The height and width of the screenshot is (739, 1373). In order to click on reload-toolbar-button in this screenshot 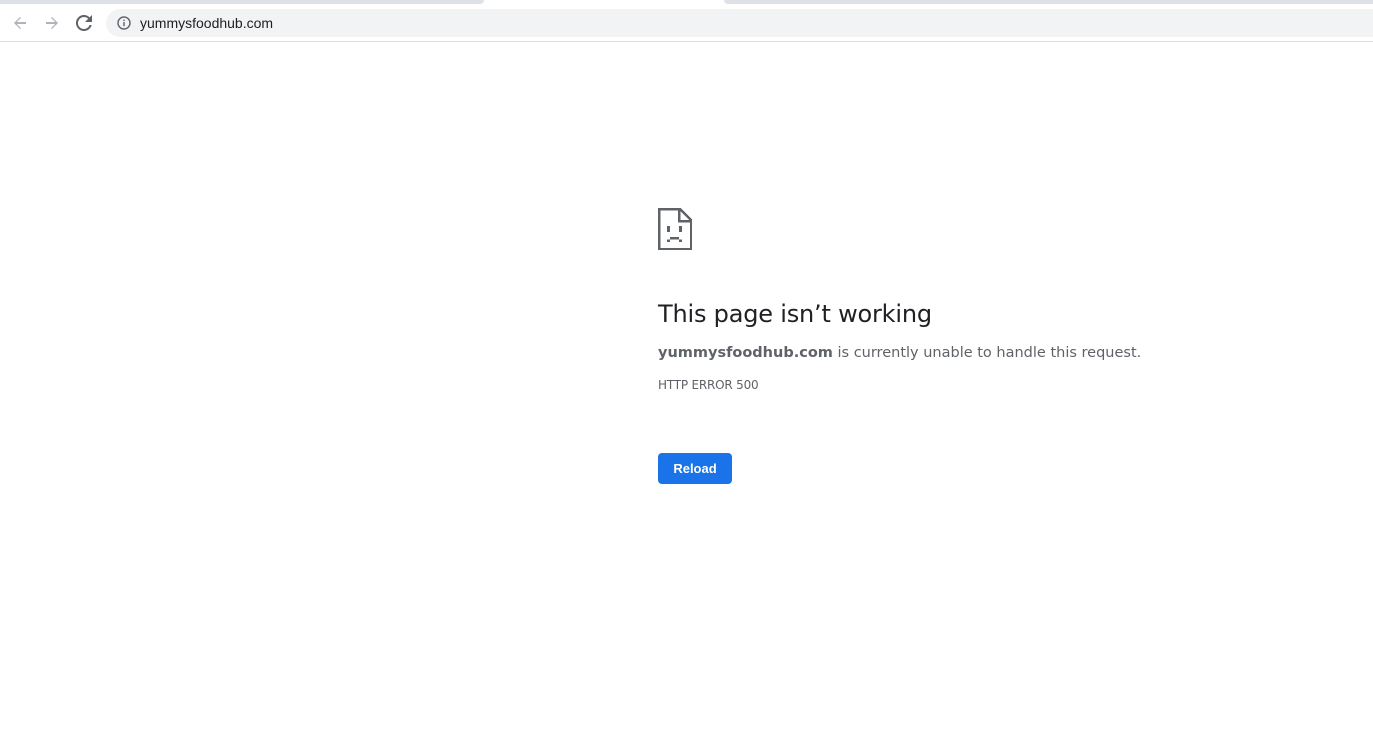, I will do `click(84, 23)`.